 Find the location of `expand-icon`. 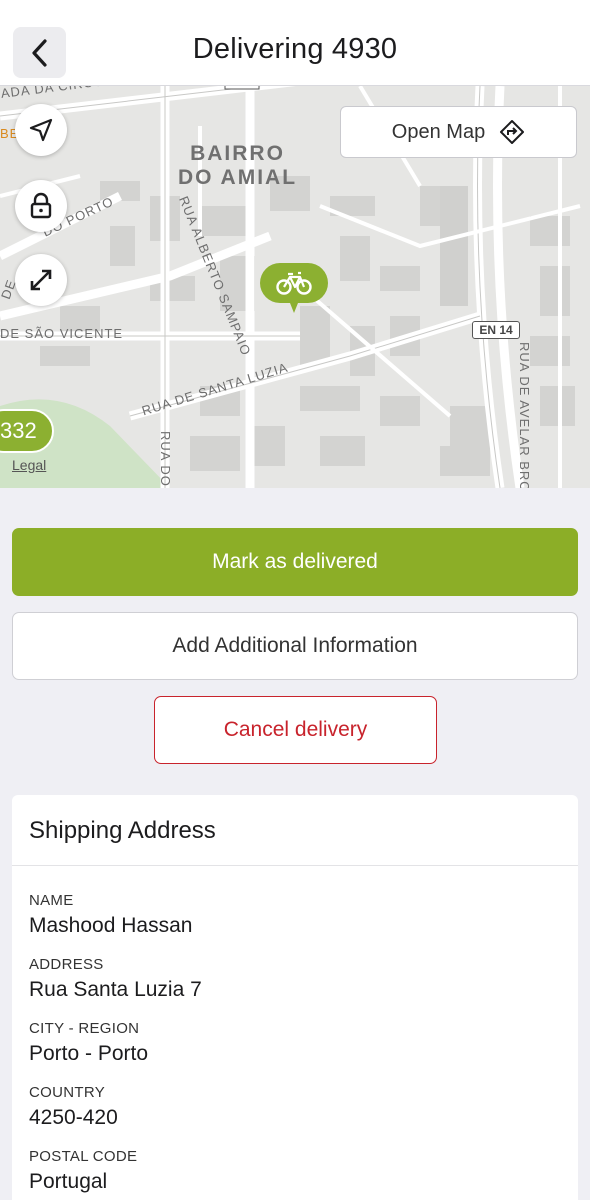

expand-icon is located at coordinates (41, 280).